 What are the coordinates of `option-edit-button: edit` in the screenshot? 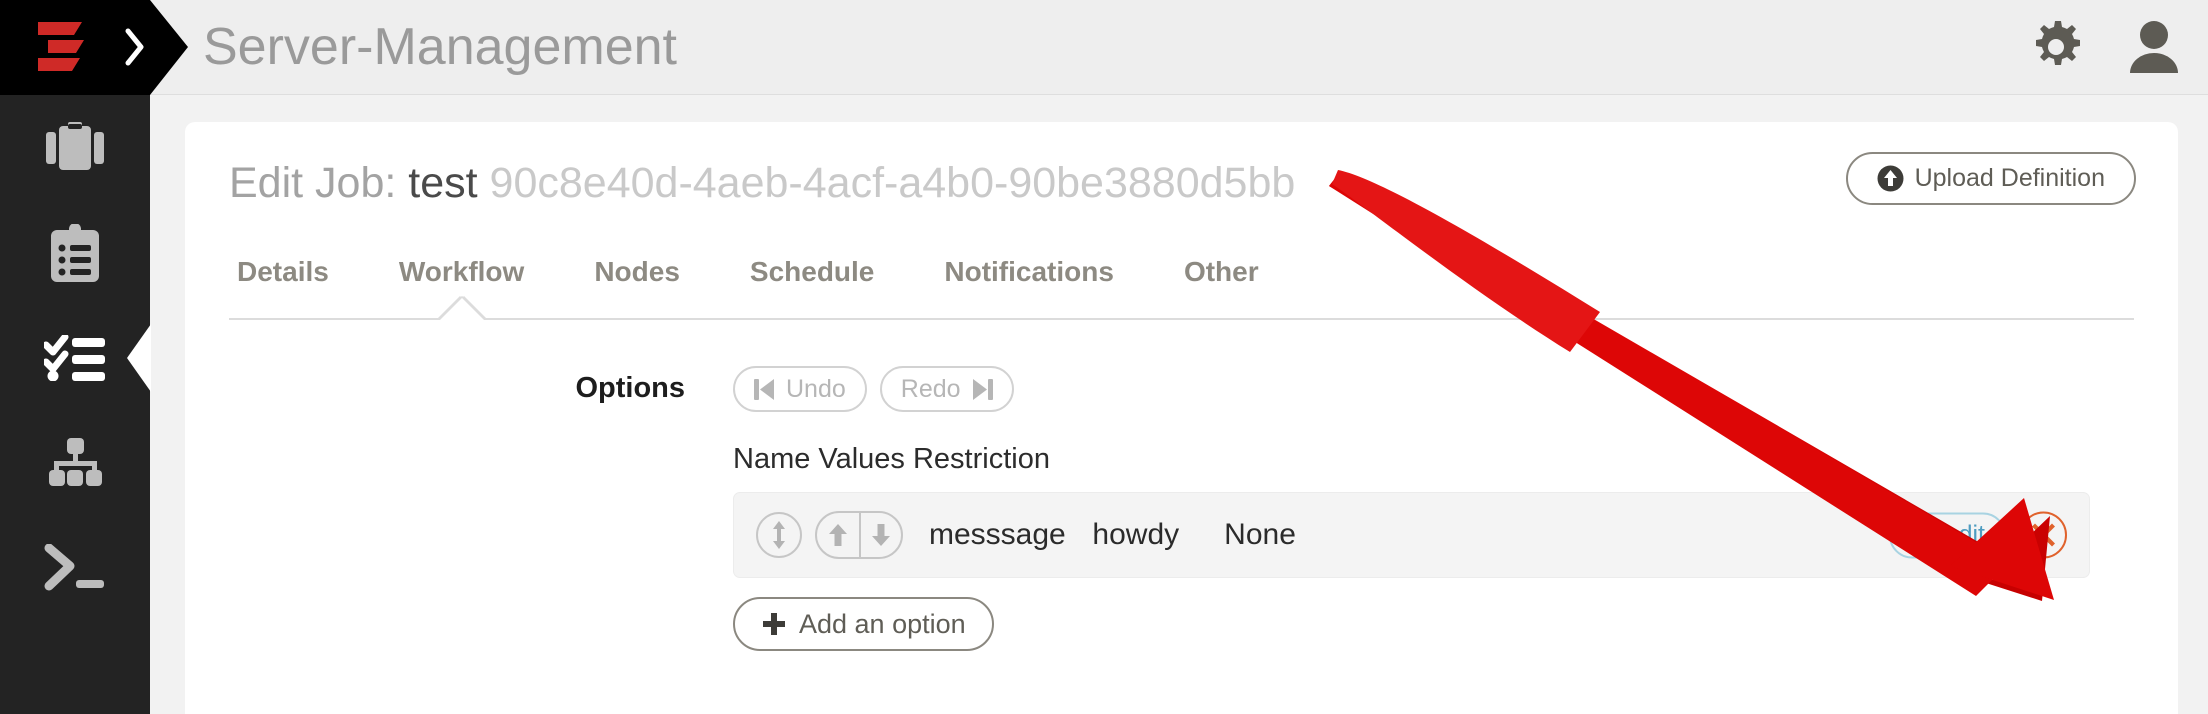 It's located at (1947, 535).